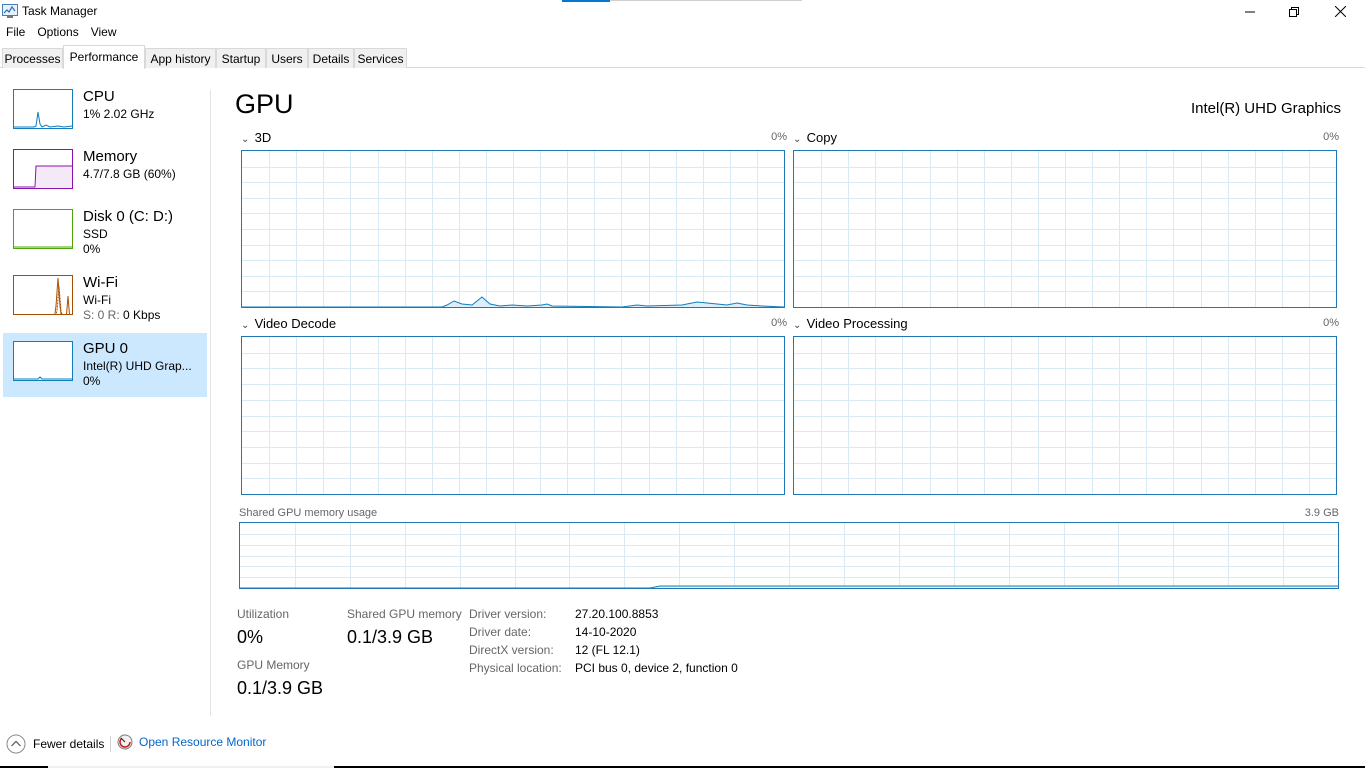 The width and height of the screenshot is (1365, 768). Describe the element at coordinates (656, 668) in the screenshot. I see `physical-location-value: PCI bus 0, device 2, function 0` at that location.